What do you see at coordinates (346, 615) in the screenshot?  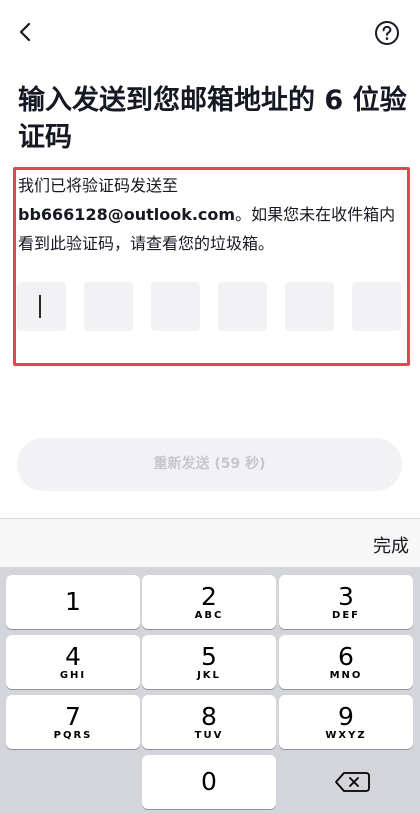 I see `key-letters: DEF` at bounding box center [346, 615].